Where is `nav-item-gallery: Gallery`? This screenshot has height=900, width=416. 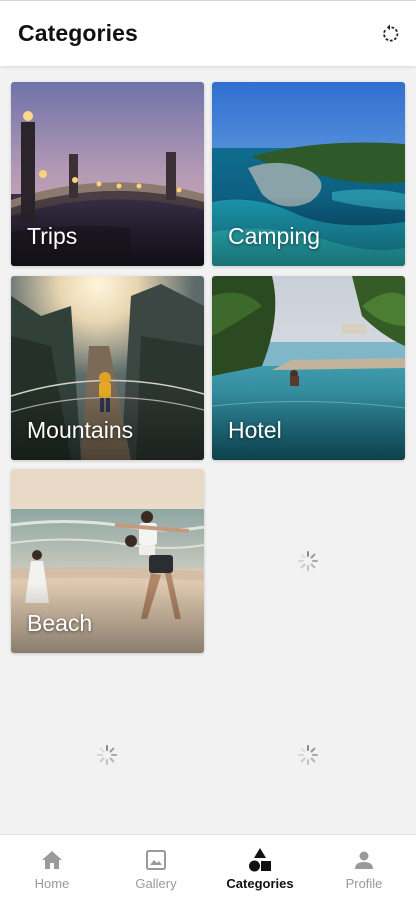
nav-item-gallery: Gallery is located at coordinates (156, 867).